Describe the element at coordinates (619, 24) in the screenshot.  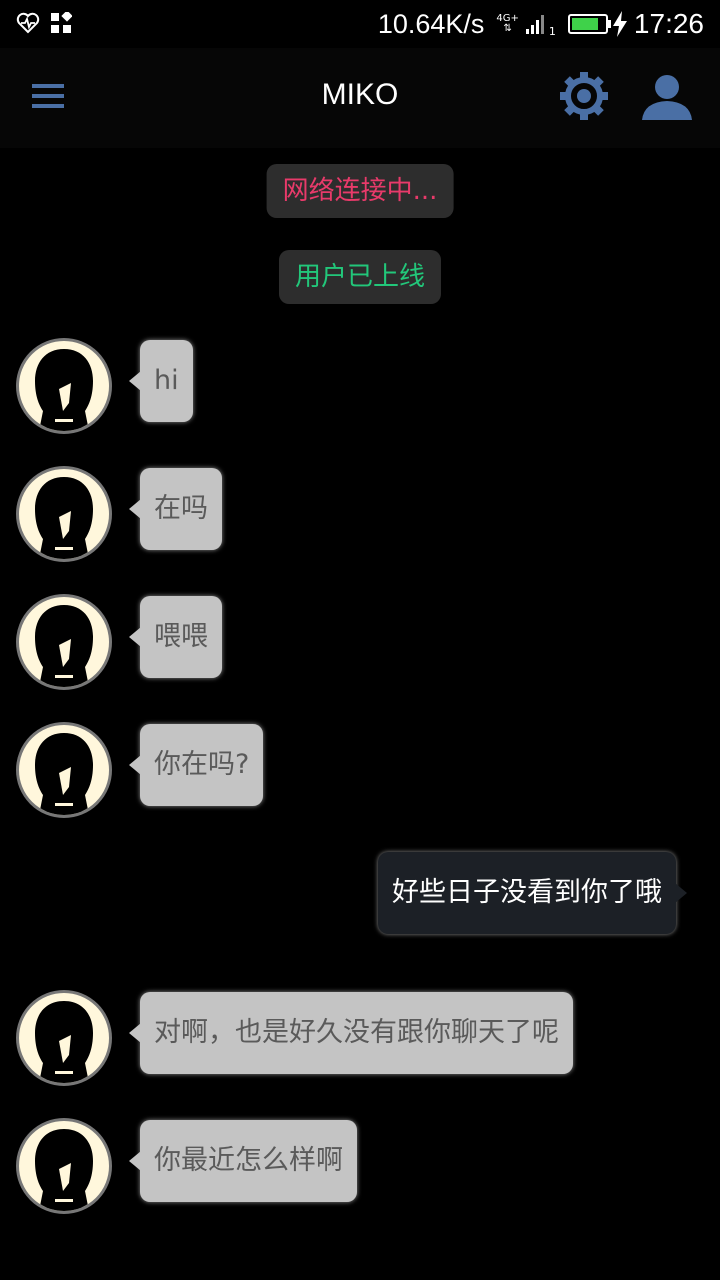
I see `charging-icon` at that location.